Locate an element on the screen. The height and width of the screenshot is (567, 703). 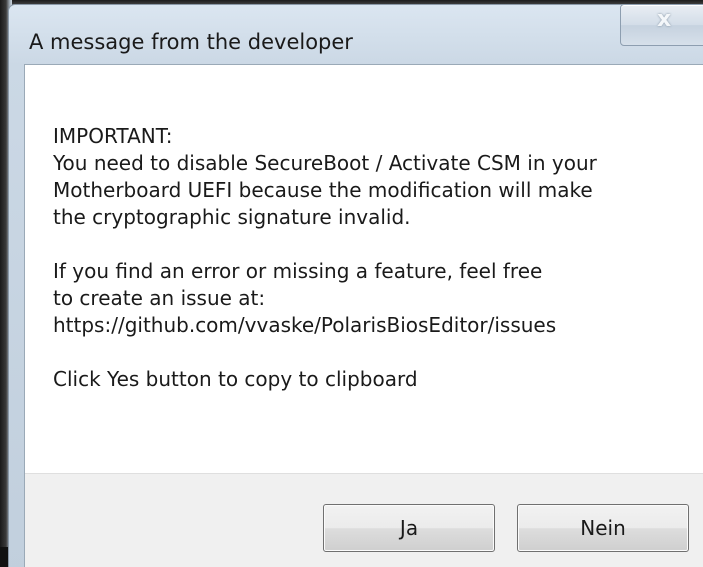
message-line: IMPORTANT: is located at coordinates (113, 136).